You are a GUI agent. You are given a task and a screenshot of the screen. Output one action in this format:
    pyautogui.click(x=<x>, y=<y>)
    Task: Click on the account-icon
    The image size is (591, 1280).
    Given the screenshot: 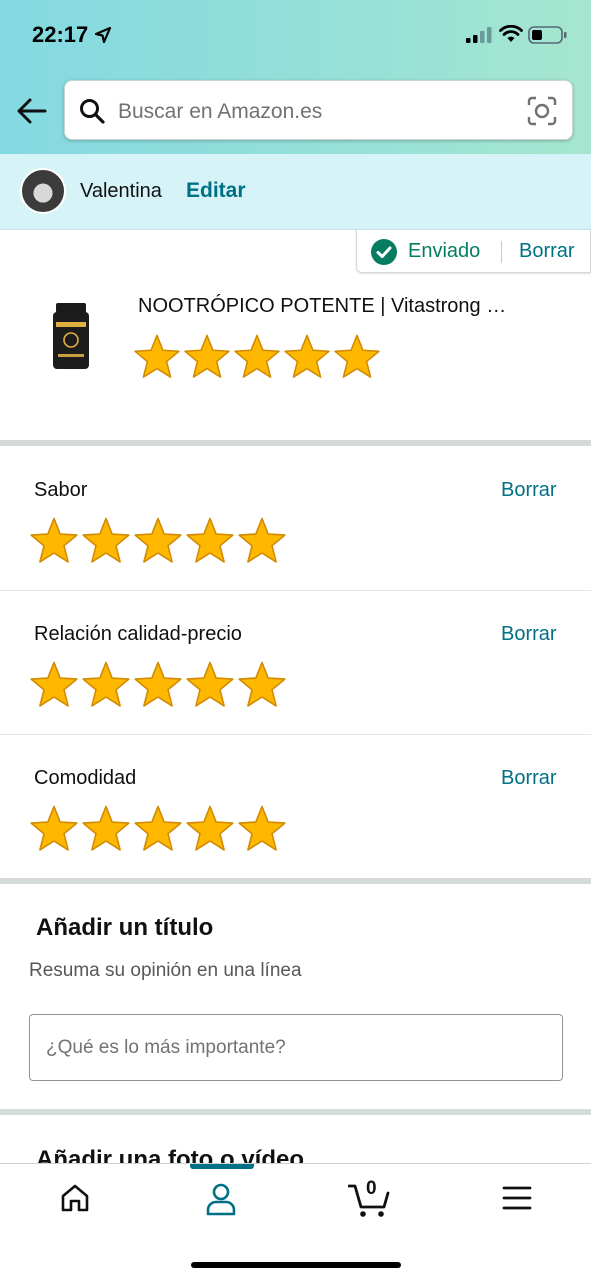 What is the action you would take?
    pyautogui.click(x=221, y=1199)
    